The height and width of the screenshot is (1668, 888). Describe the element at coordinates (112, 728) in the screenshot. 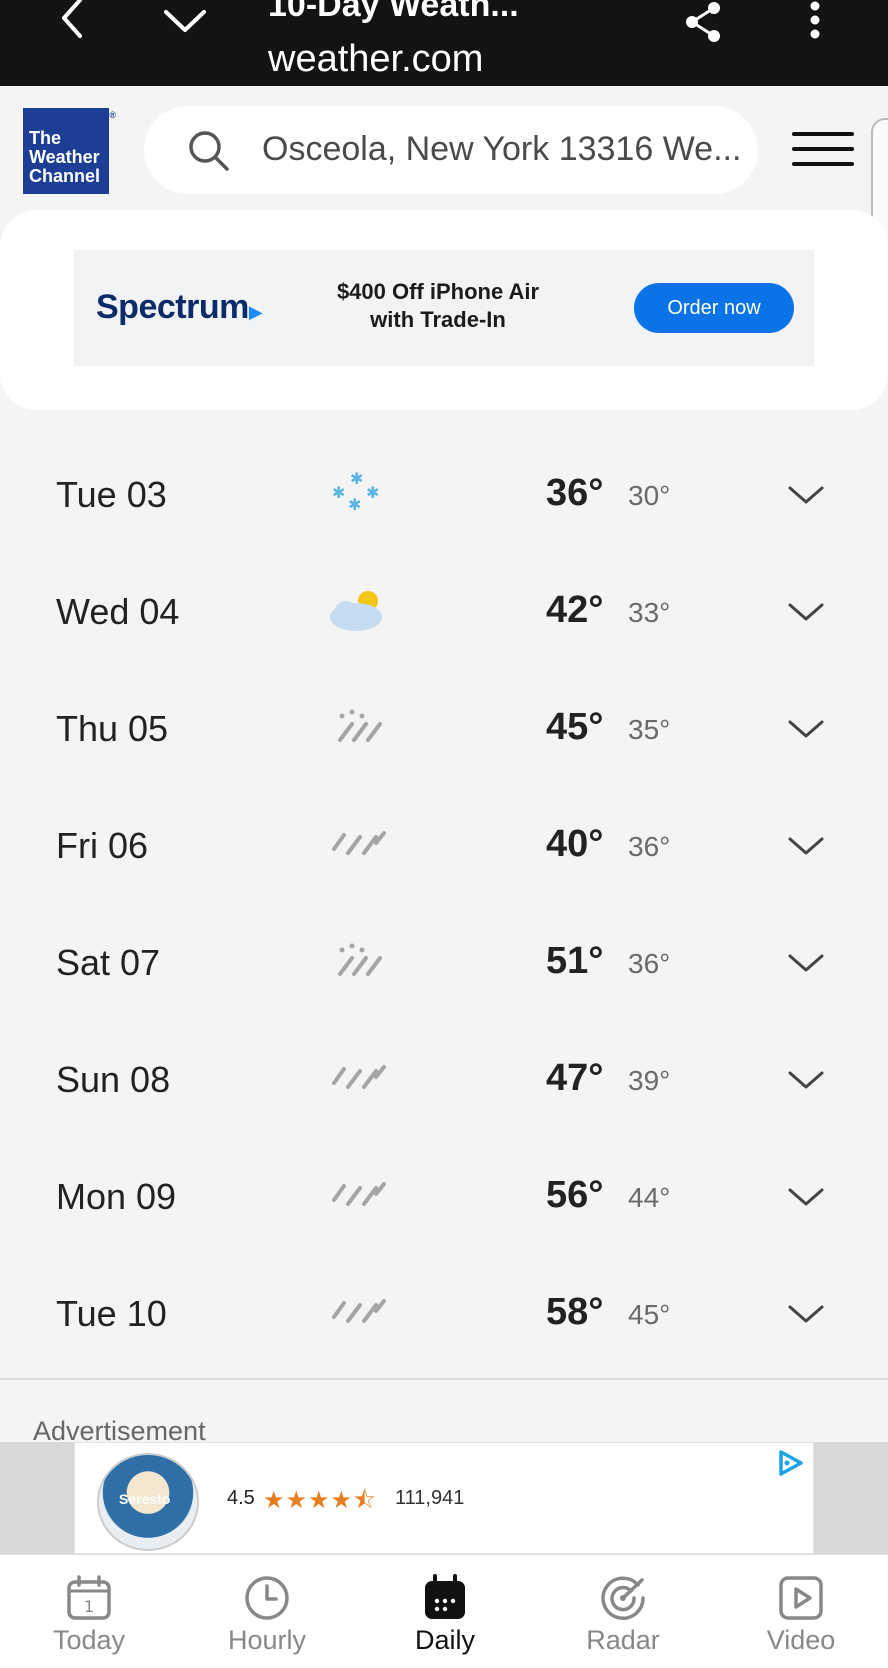

I see `day-date: Thu 05` at that location.